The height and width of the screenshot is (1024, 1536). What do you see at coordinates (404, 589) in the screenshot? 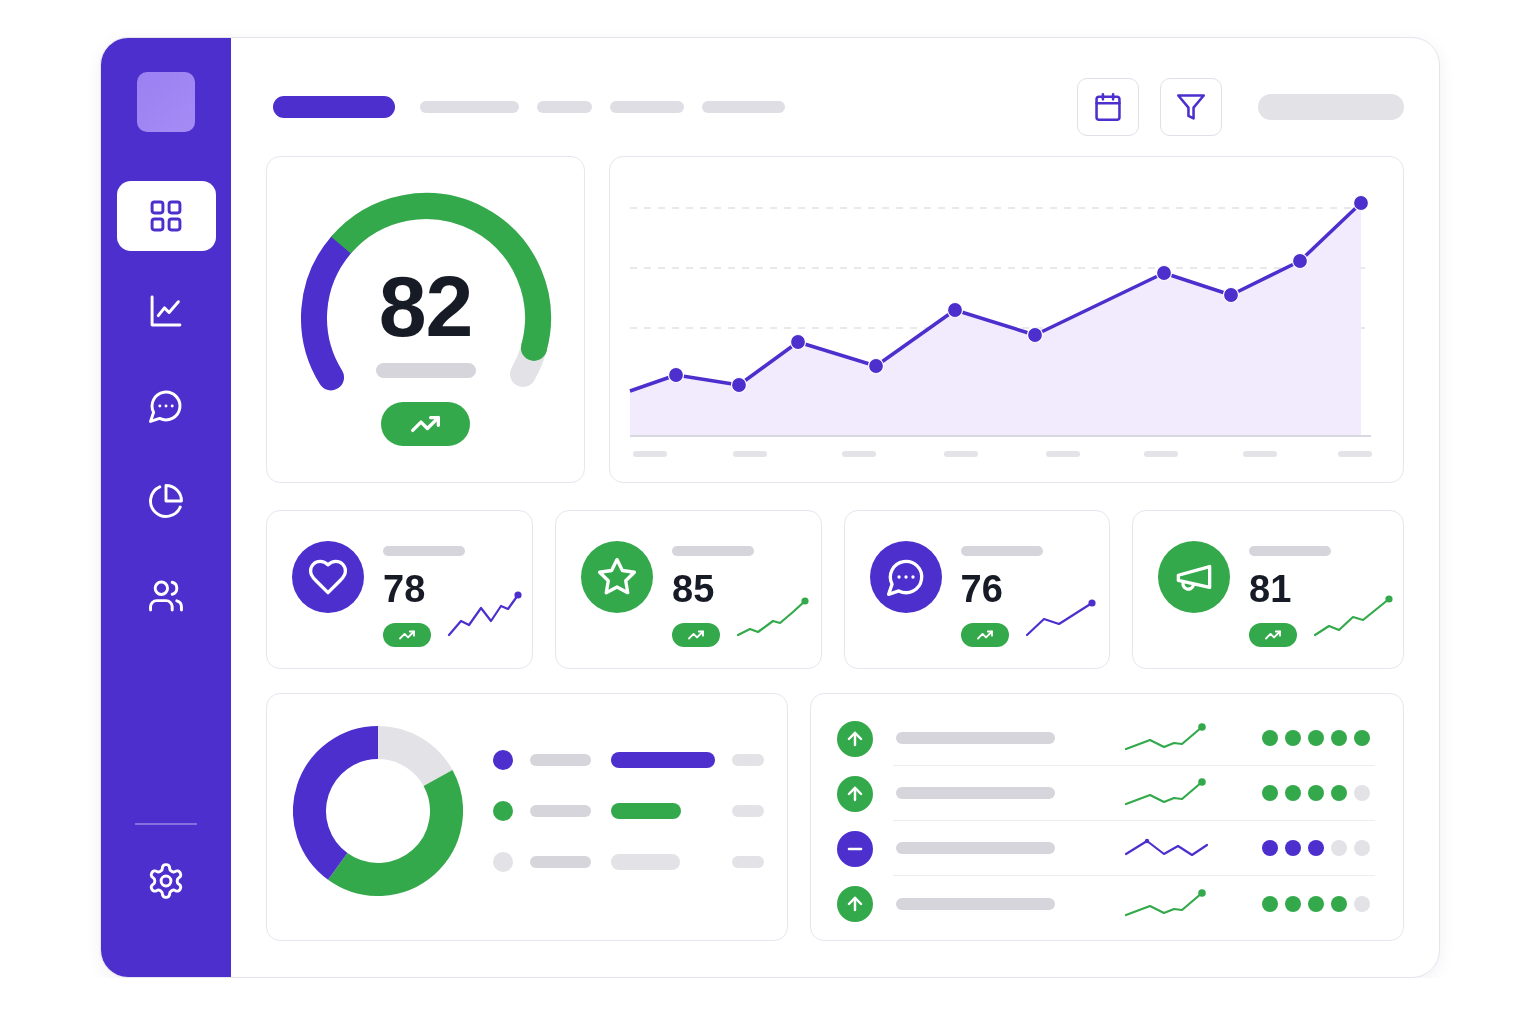
I see `stat-value: 78` at bounding box center [404, 589].